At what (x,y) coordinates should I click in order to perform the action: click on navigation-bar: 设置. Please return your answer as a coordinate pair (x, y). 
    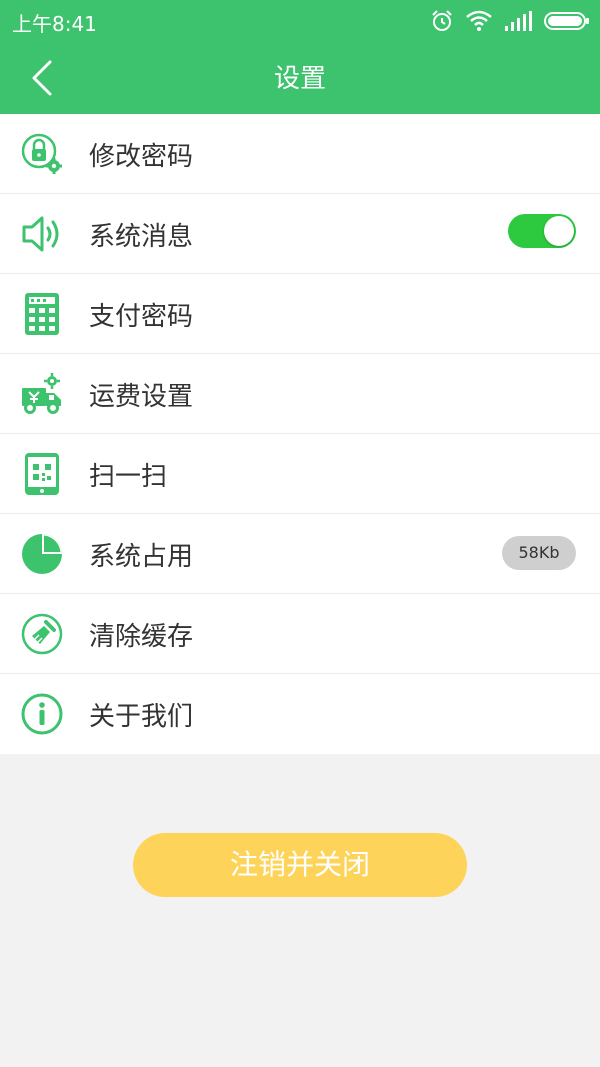
    Looking at the image, I should click on (300, 77).